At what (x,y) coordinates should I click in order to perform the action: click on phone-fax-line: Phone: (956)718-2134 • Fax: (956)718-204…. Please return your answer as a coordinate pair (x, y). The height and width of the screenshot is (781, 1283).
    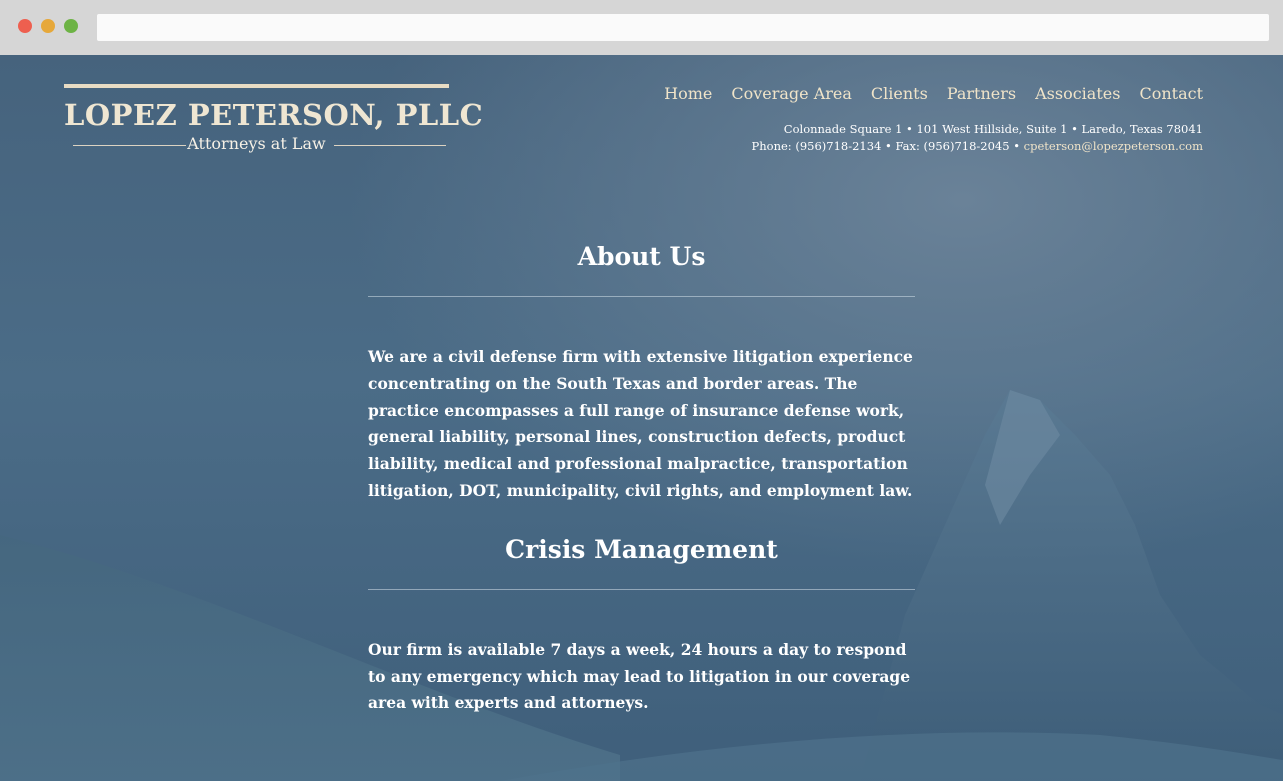
    Looking at the image, I should click on (977, 146).